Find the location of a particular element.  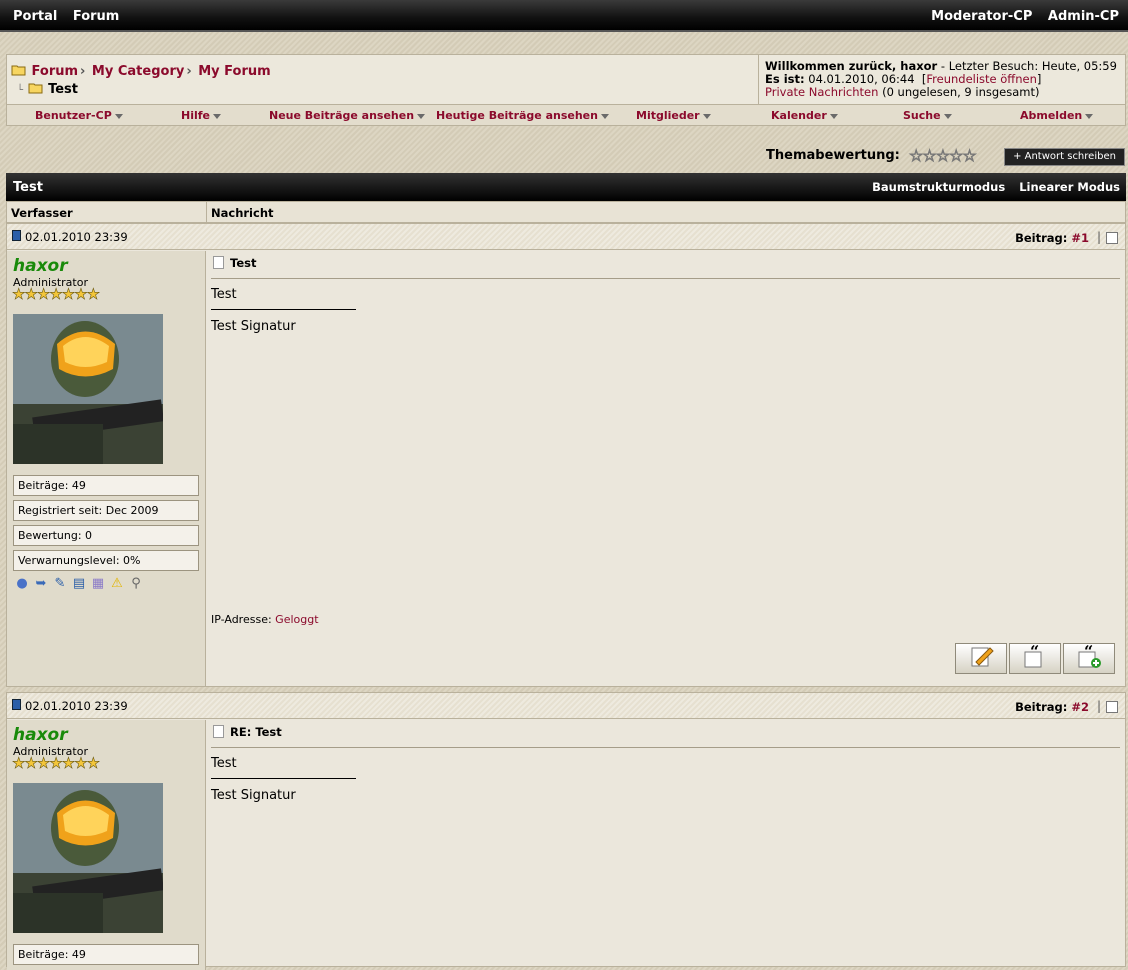

user-actions: ● ➥ ✎ ▤ ▦ ⚠ ⚲ is located at coordinates (80, 584).